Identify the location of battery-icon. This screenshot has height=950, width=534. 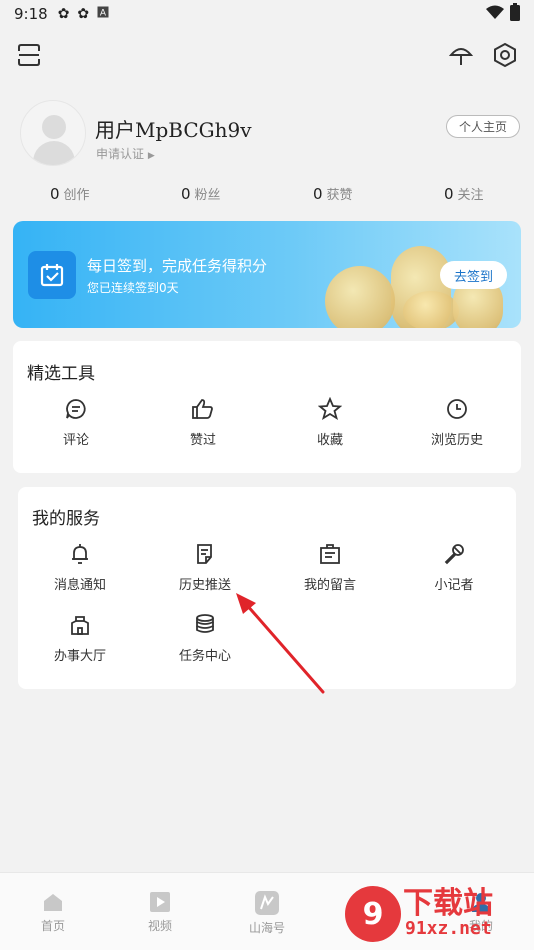
(515, 14).